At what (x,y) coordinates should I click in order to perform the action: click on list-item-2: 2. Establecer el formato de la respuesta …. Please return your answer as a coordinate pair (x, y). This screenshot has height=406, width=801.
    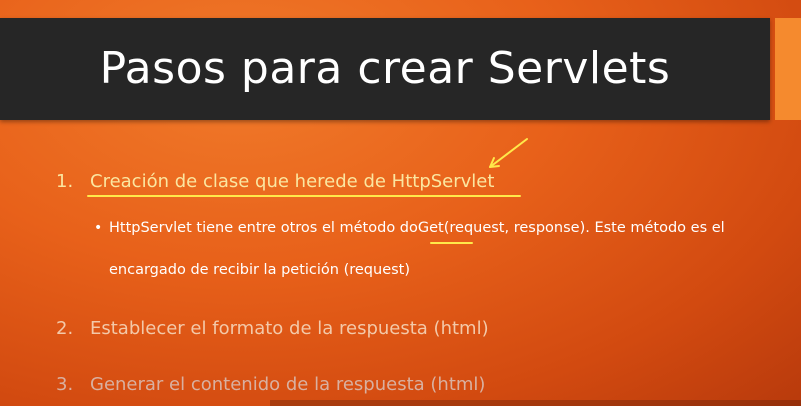
    Looking at the image, I should click on (272, 328).